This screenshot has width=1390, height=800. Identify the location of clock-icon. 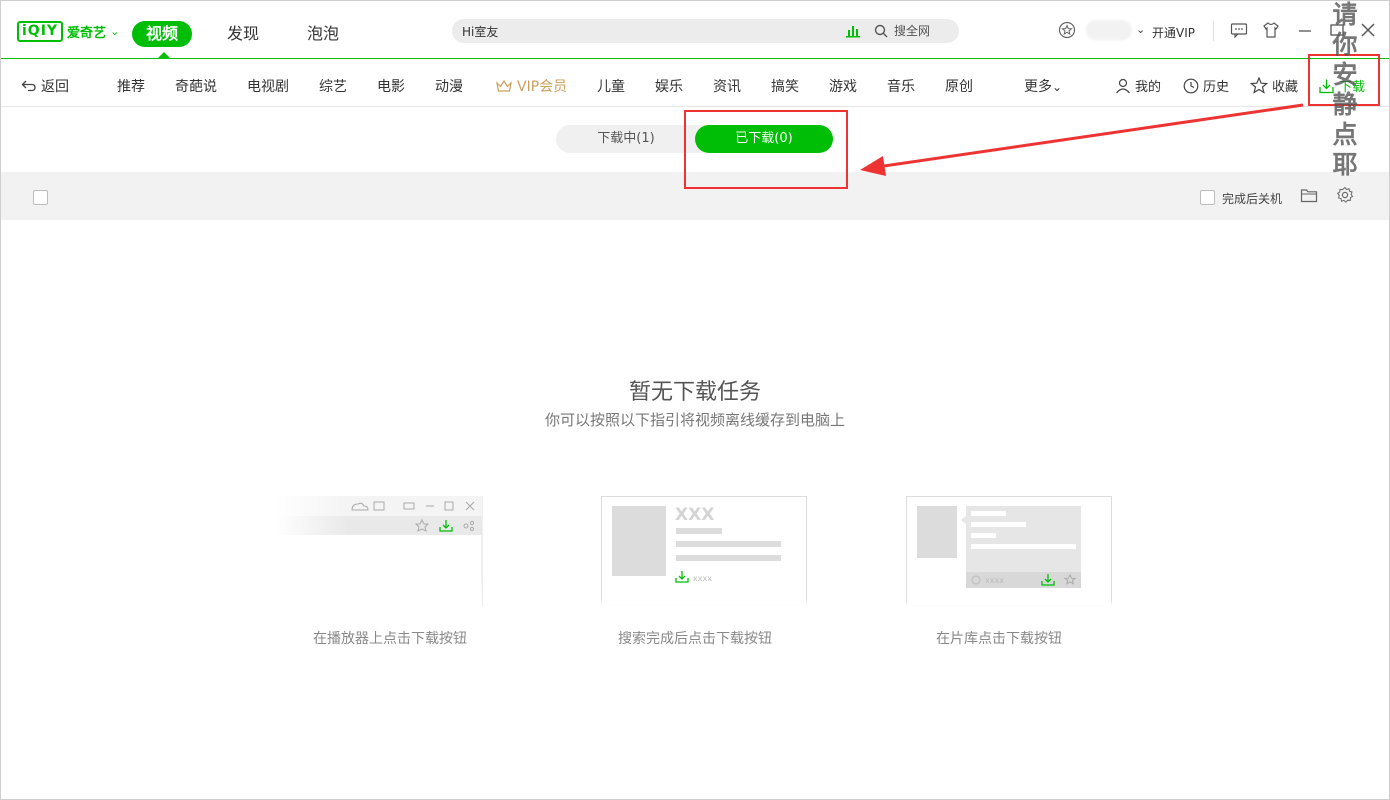
(1191, 86).